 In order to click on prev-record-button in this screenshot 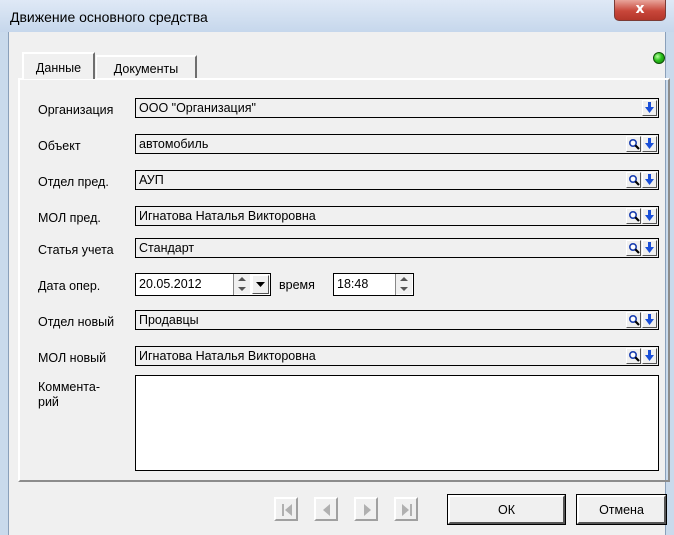, I will do `click(326, 509)`.